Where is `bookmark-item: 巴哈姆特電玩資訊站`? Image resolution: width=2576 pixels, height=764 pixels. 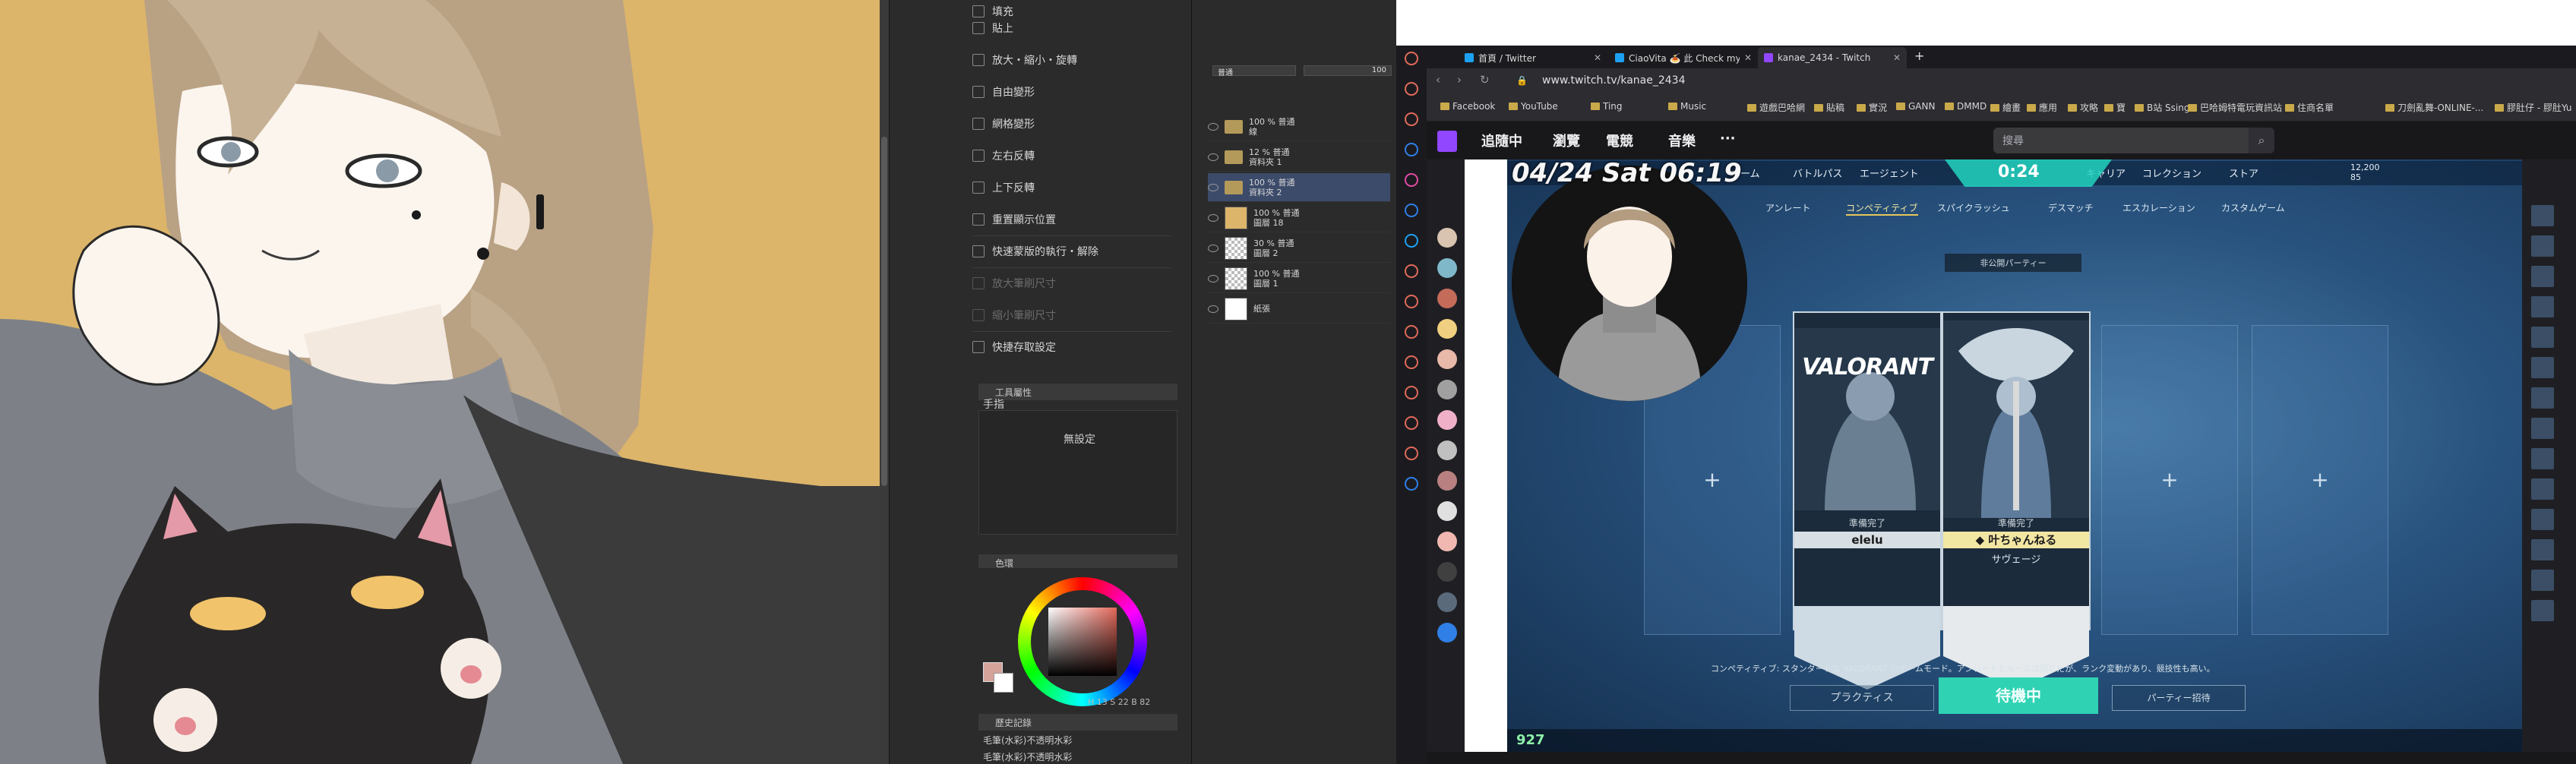
bookmark-item: 巴哈姆特電玩資訊站 is located at coordinates (2235, 107).